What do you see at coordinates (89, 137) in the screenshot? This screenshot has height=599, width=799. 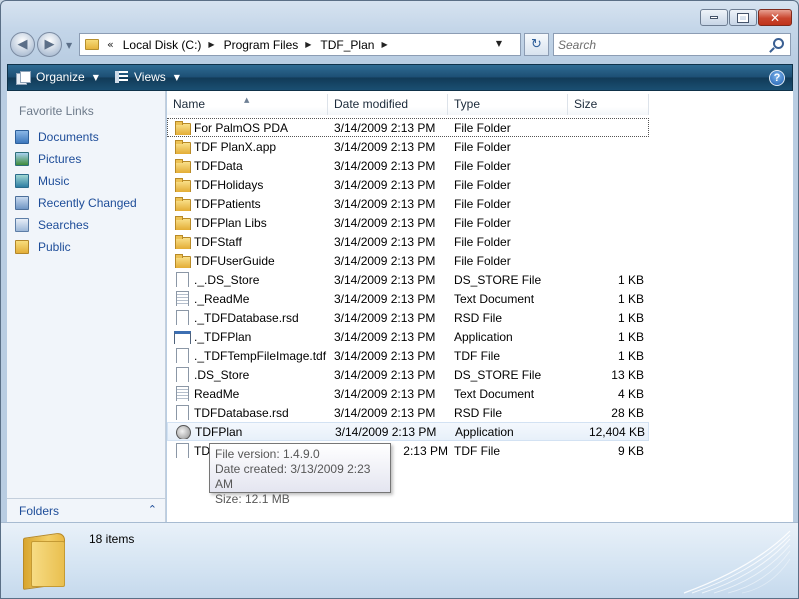 I see `nav-link-documents: Documents` at bounding box center [89, 137].